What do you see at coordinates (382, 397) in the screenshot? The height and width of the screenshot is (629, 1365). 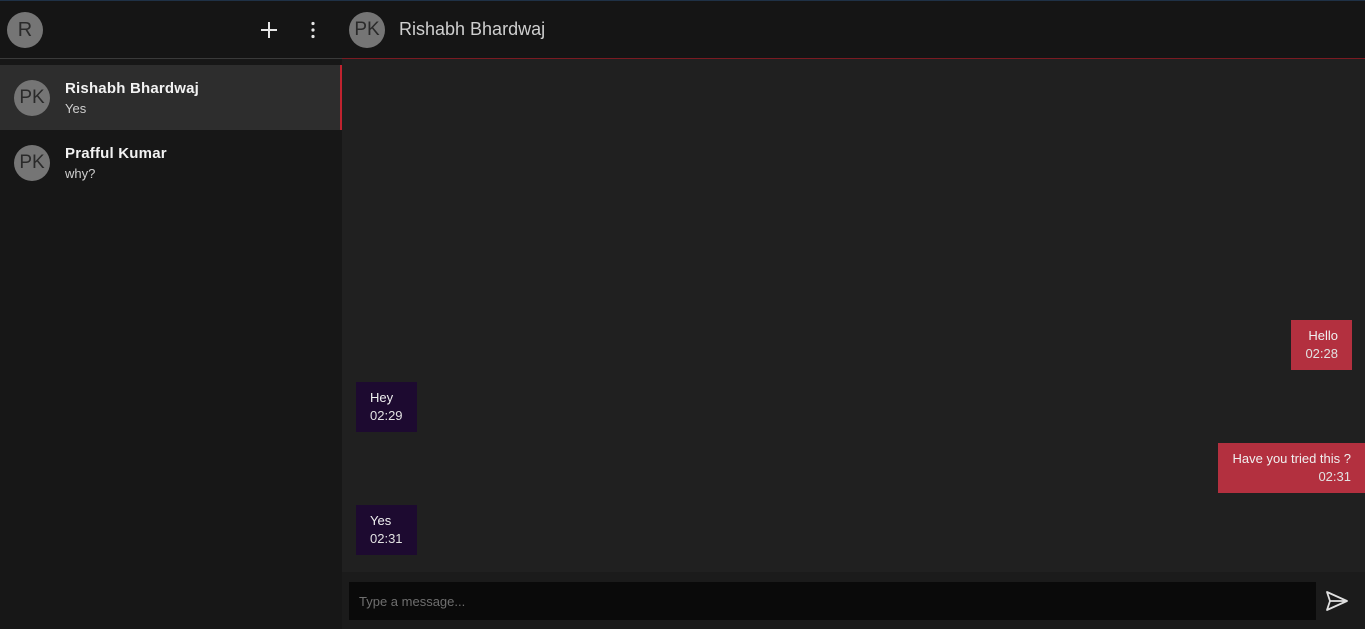 I see `message-text: Hey` at bounding box center [382, 397].